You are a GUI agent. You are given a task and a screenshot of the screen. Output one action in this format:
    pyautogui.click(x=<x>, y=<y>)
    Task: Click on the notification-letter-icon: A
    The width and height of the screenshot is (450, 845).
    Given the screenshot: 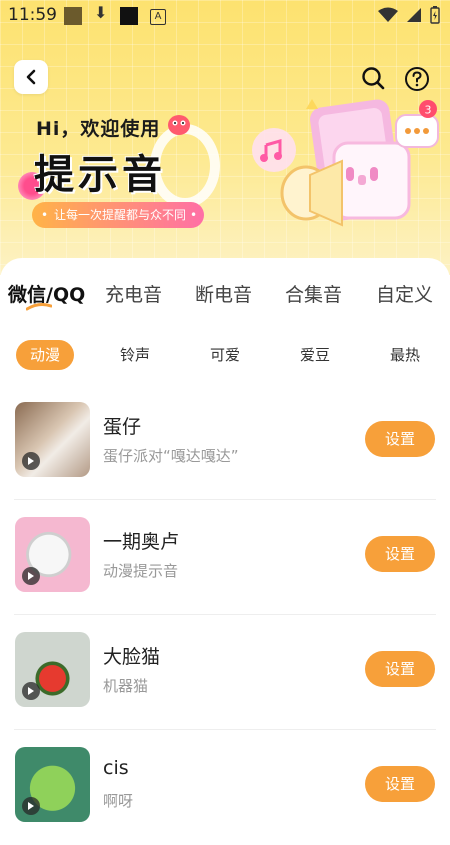 What is the action you would take?
    pyautogui.click(x=158, y=17)
    